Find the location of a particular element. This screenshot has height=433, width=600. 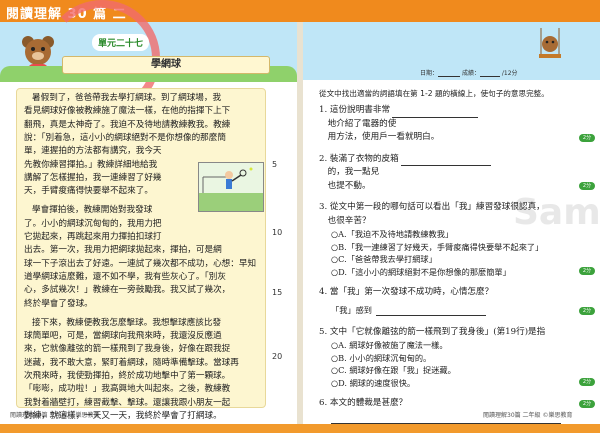

passage-line: 先教你練習揮拍。」教練詳細地給我 is located at coordinates (91, 164).